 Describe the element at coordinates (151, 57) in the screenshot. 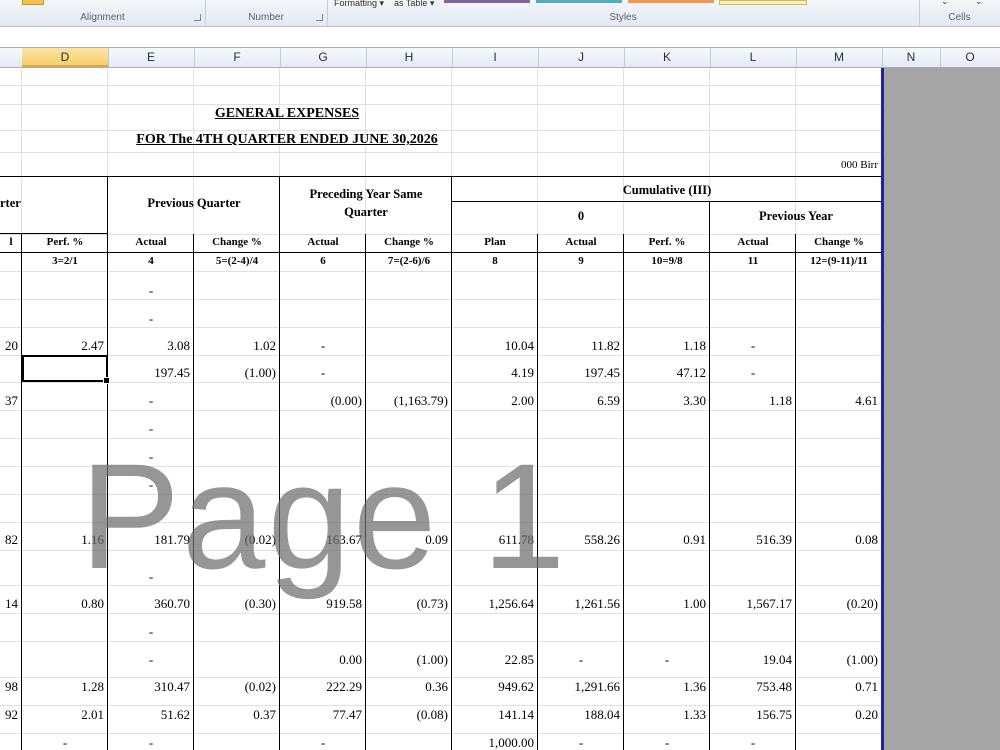

I see `column-header-e: E` at that location.